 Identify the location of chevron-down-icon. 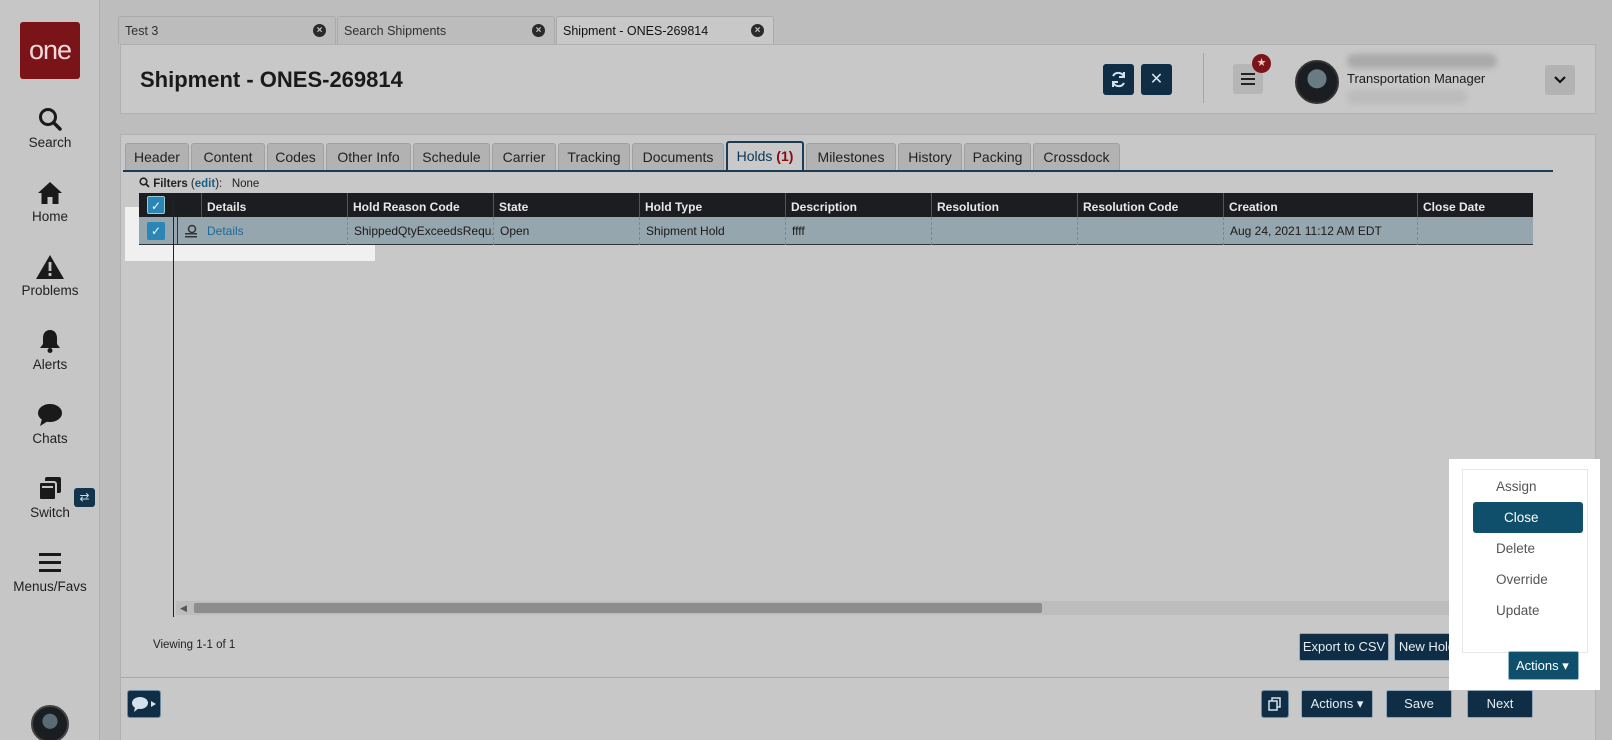
(1560, 80).